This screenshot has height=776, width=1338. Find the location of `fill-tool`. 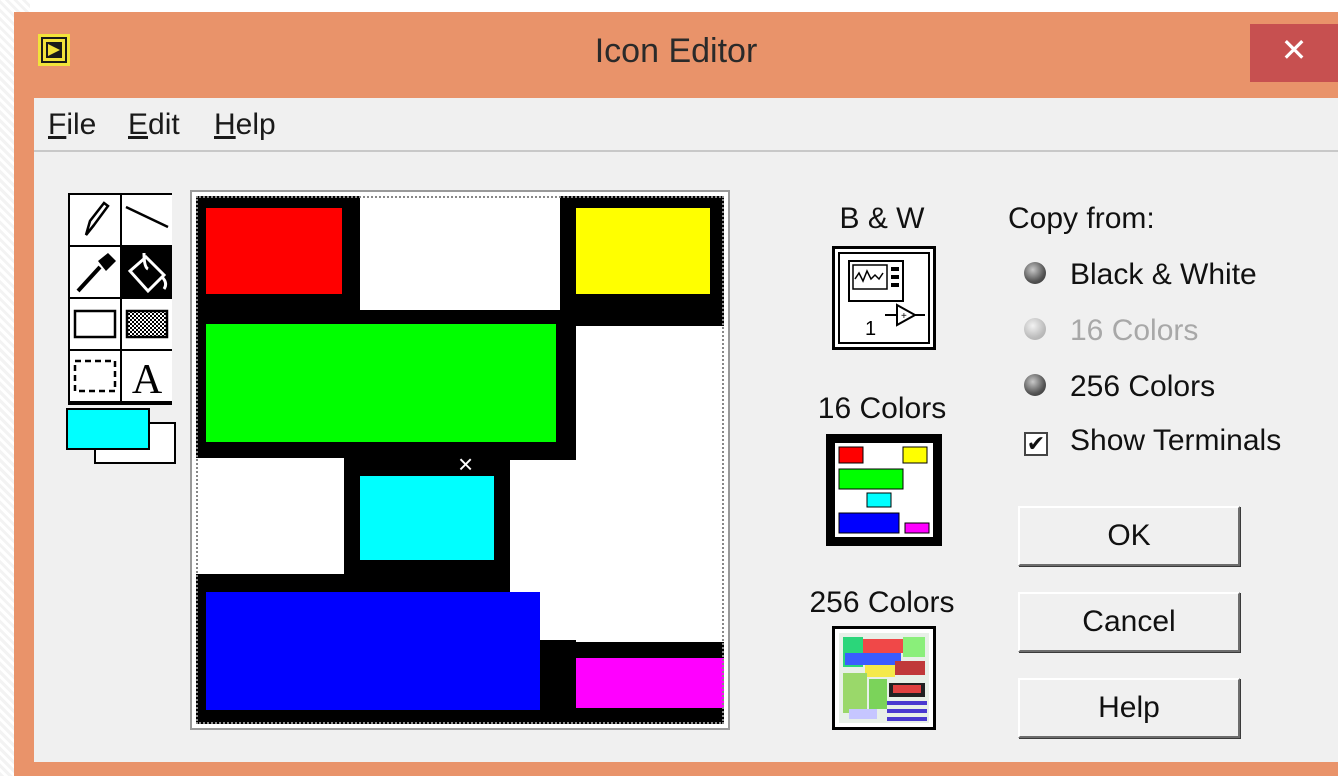

fill-tool is located at coordinates (147, 272).